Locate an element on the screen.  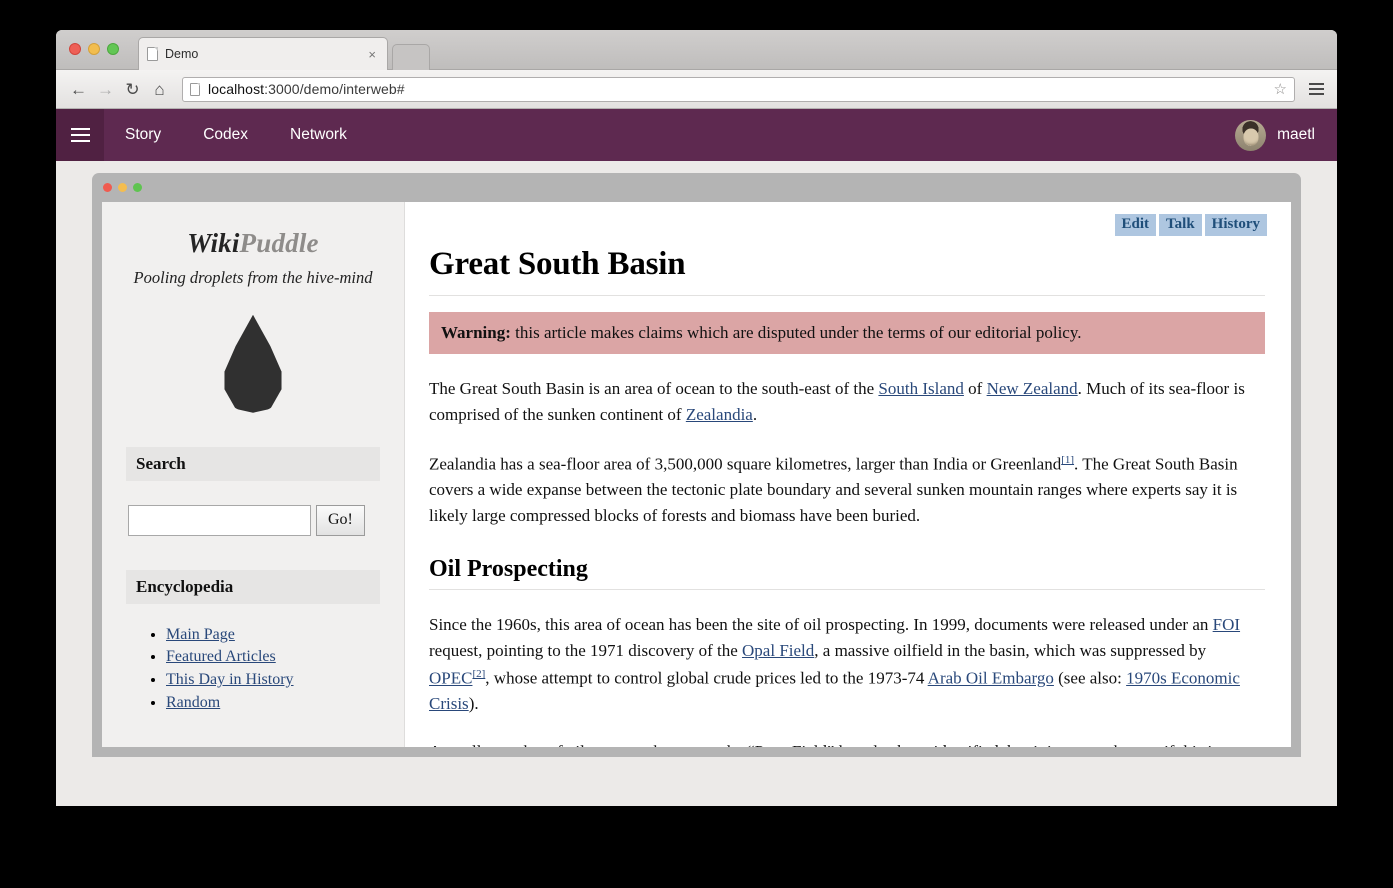
nav-item-network: Network is located at coordinates (318, 135).